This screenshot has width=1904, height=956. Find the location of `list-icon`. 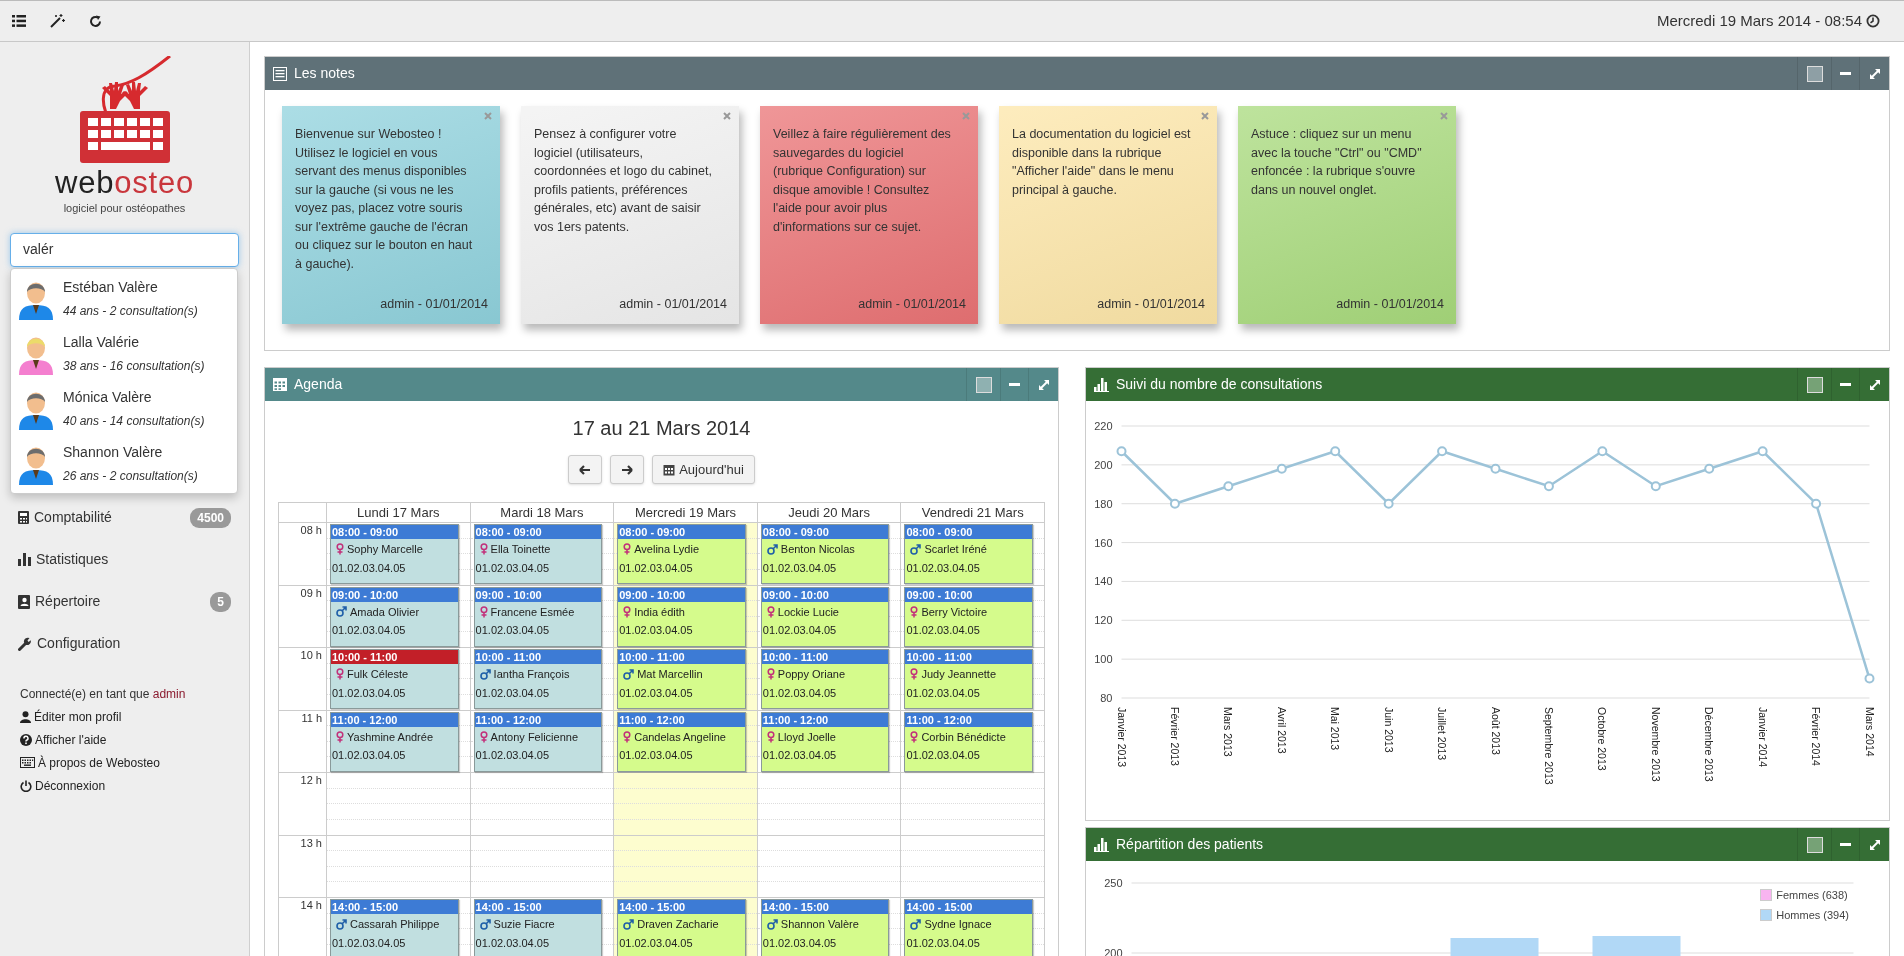

list-icon is located at coordinates (19, 21).